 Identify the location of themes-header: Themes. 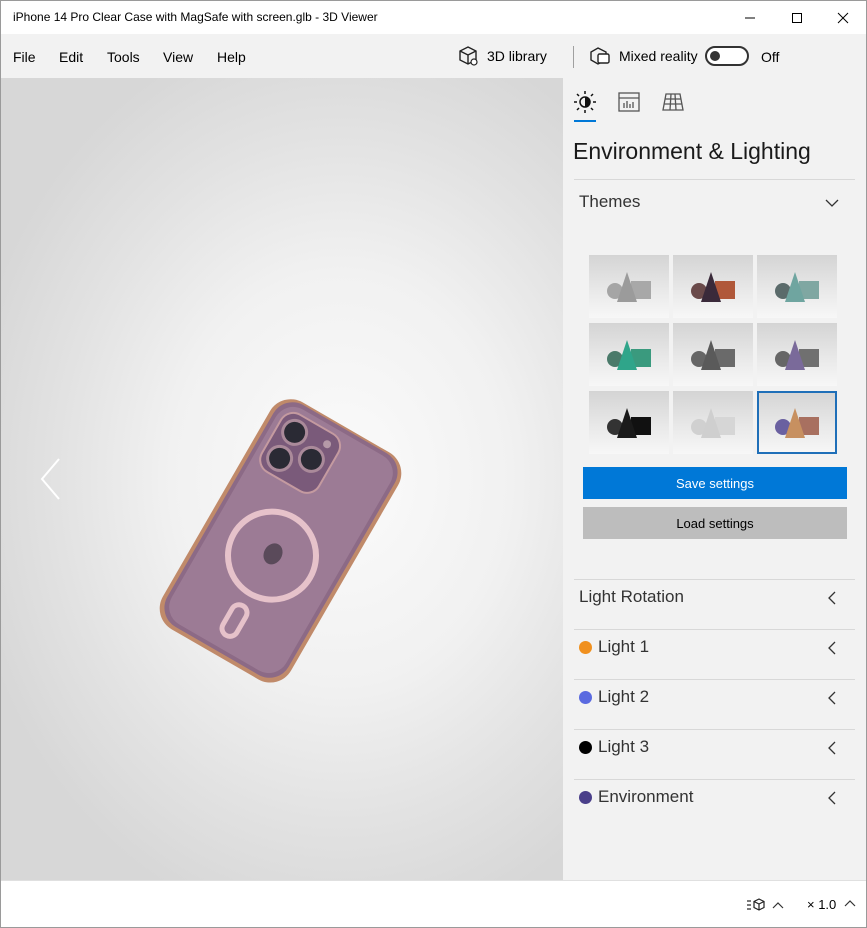
(609, 202).